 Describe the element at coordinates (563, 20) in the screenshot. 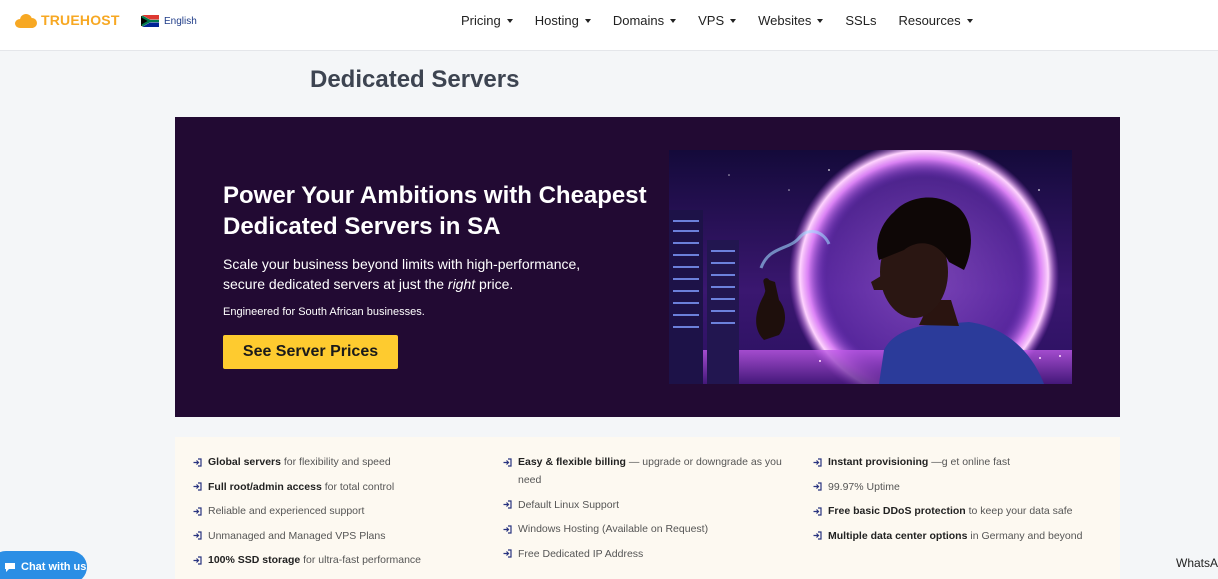

I see `nav-hosting: Hosting` at that location.